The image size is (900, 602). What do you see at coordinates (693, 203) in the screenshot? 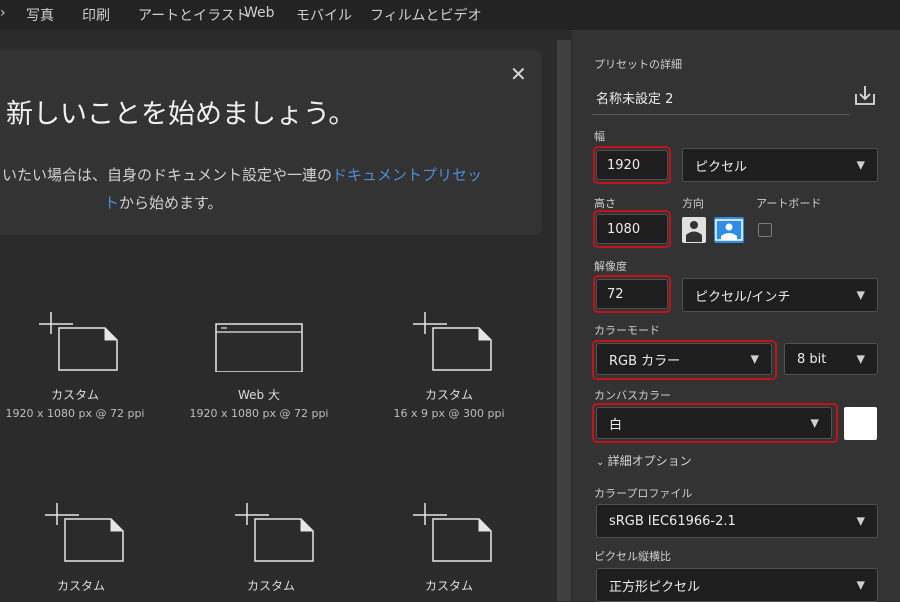
I see `orientation-label: 方向` at bounding box center [693, 203].